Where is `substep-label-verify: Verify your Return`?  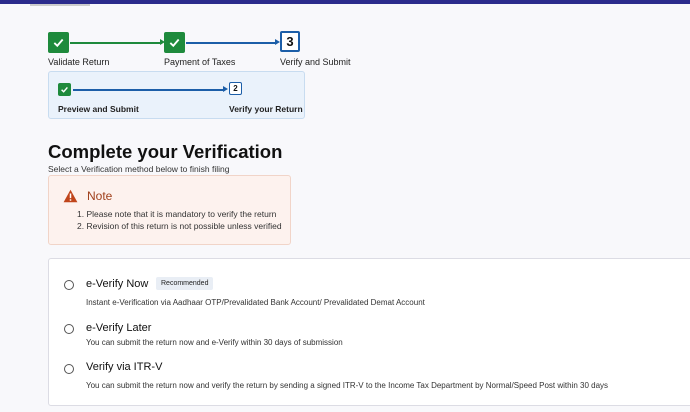 substep-label-verify: Verify your Return is located at coordinates (266, 109).